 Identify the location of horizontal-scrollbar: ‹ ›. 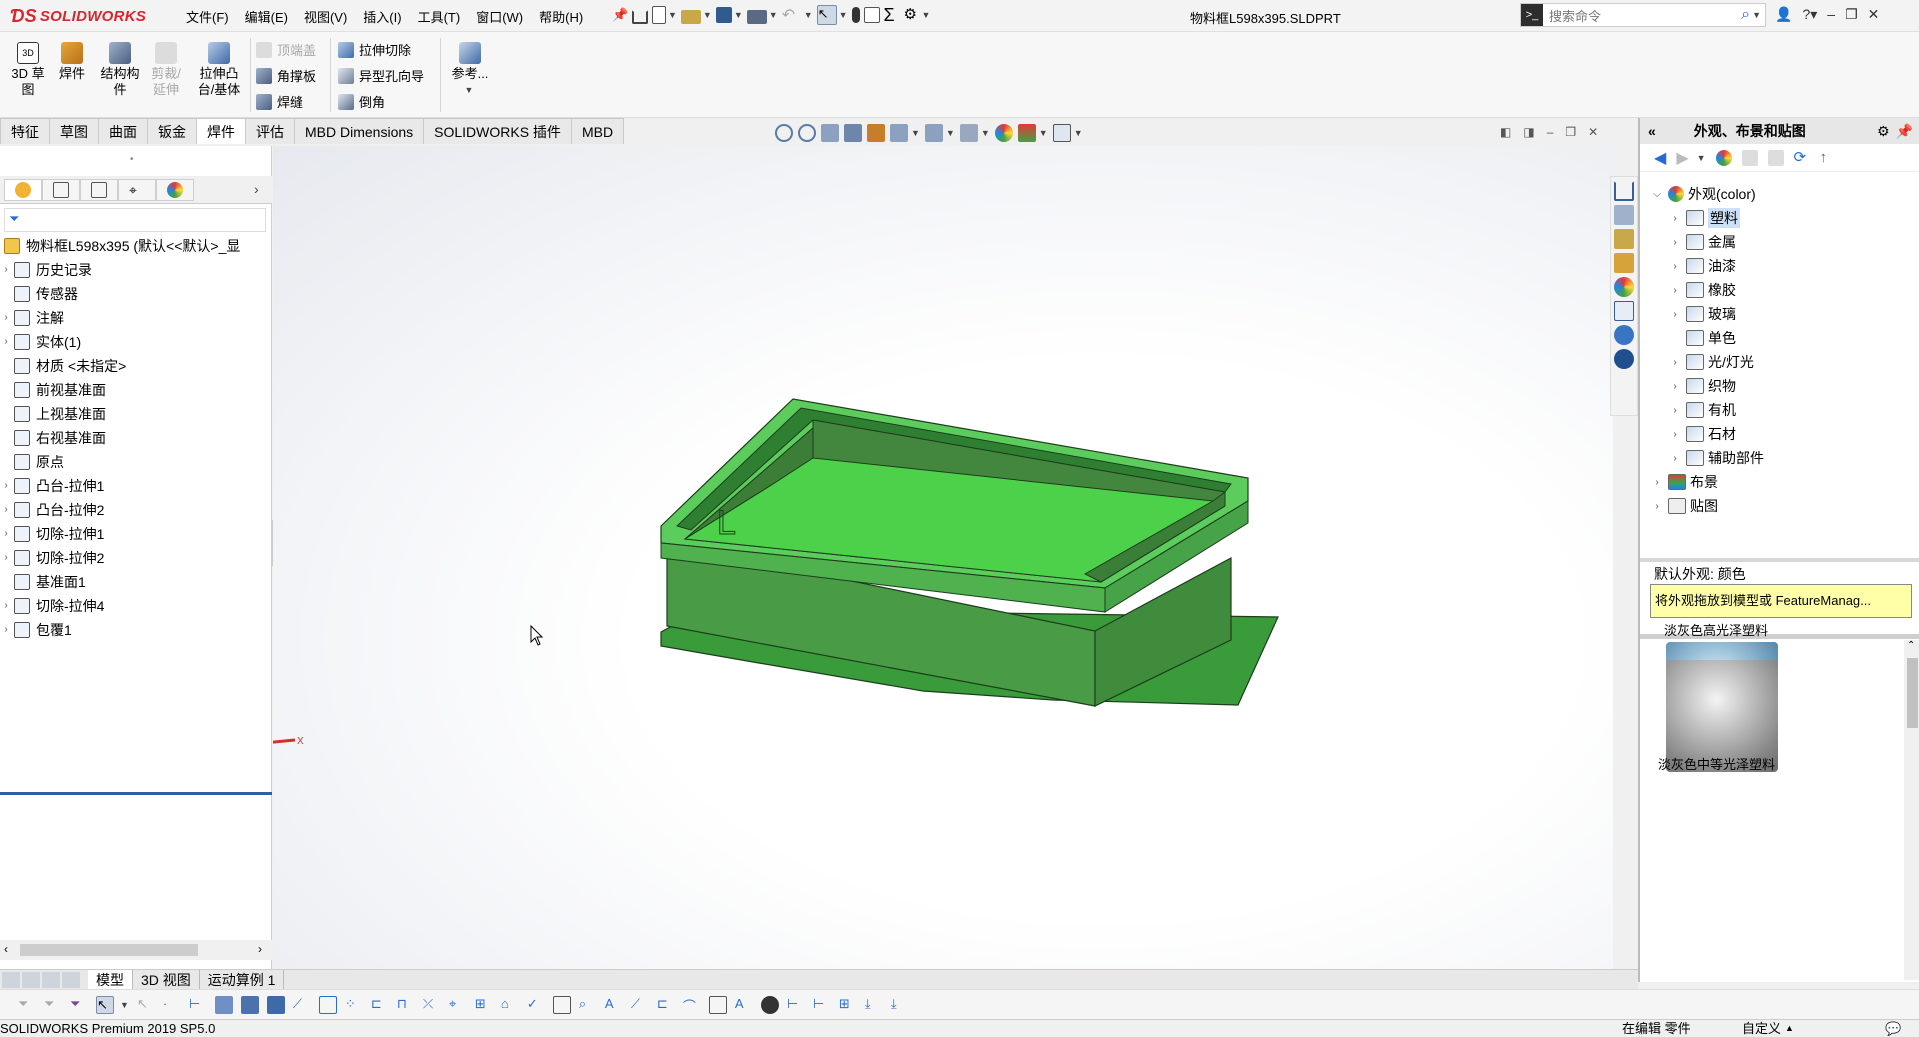
(136, 950).